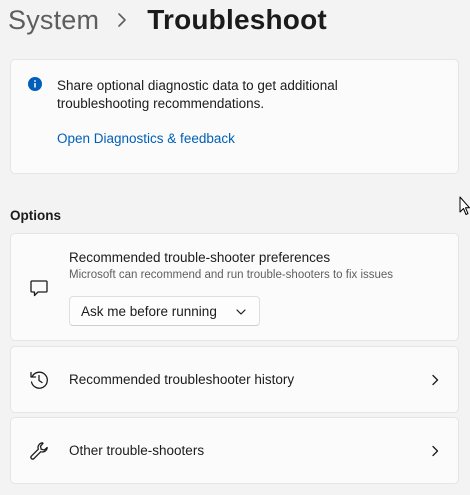  I want to click on preferences-title: Recommended trouble-shooter preferences, so click(200, 257).